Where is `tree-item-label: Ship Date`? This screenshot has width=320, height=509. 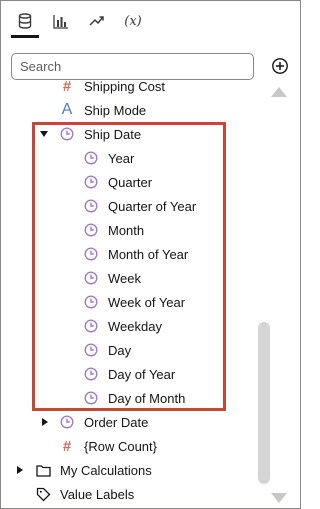
tree-item-label: Ship Date is located at coordinates (113, 134).